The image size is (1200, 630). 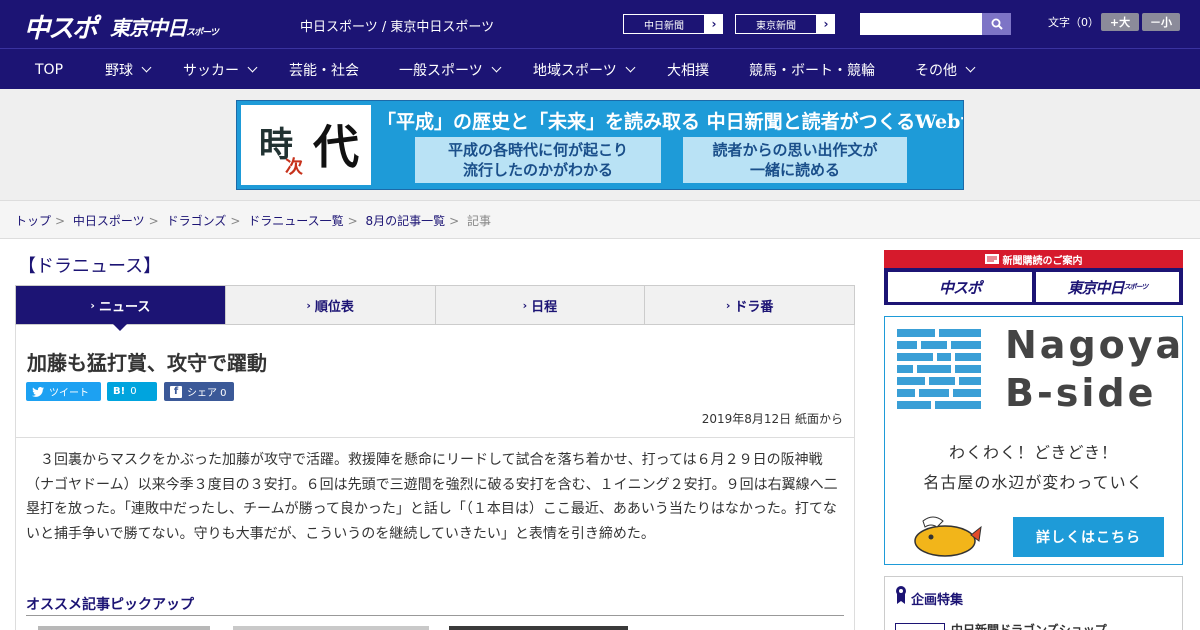 I want to click on banner-card-right: 読者からの思い出作文が 一緒に読める, so click(x=795, y=160).